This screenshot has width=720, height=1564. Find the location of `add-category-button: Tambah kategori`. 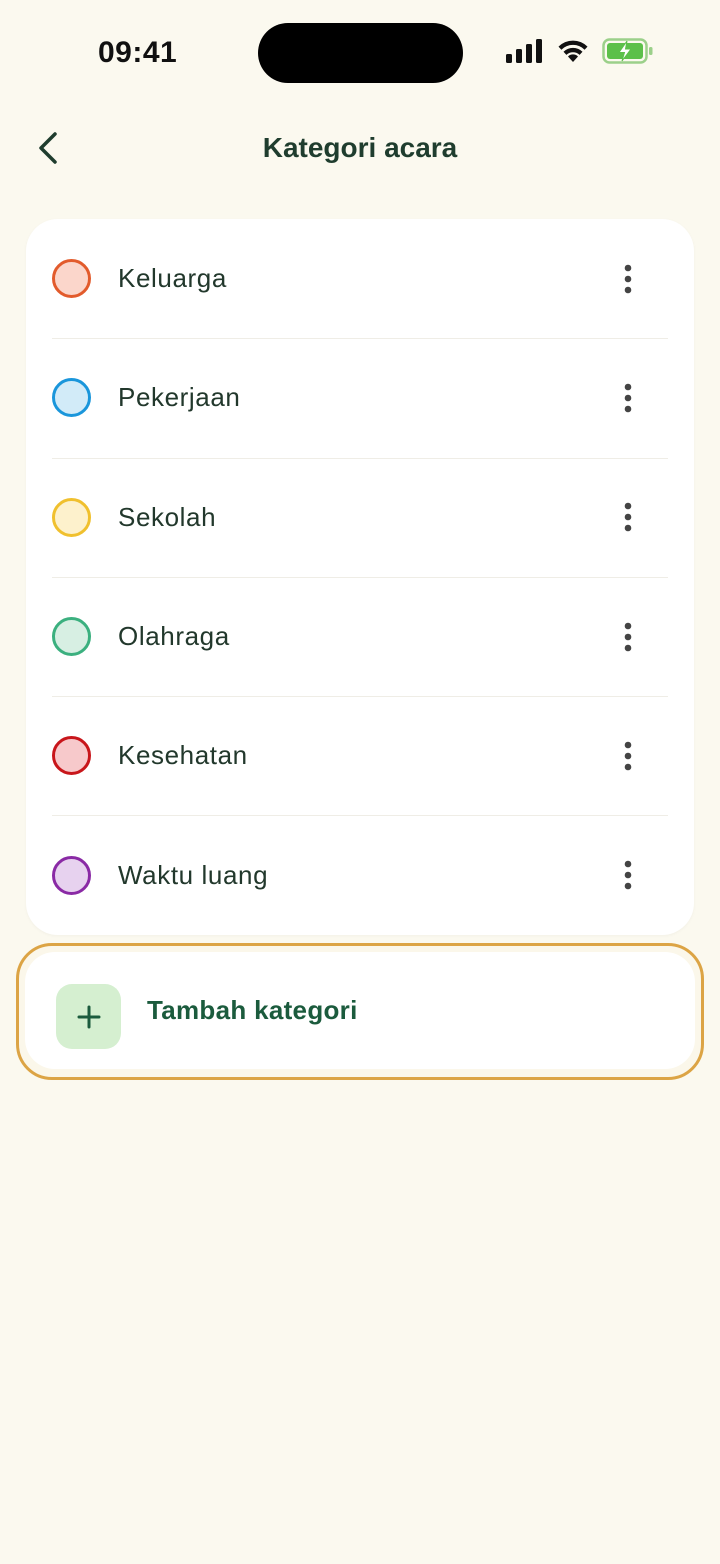

add-category-button: Tambah kategori is located at coordinates (360, 1010).